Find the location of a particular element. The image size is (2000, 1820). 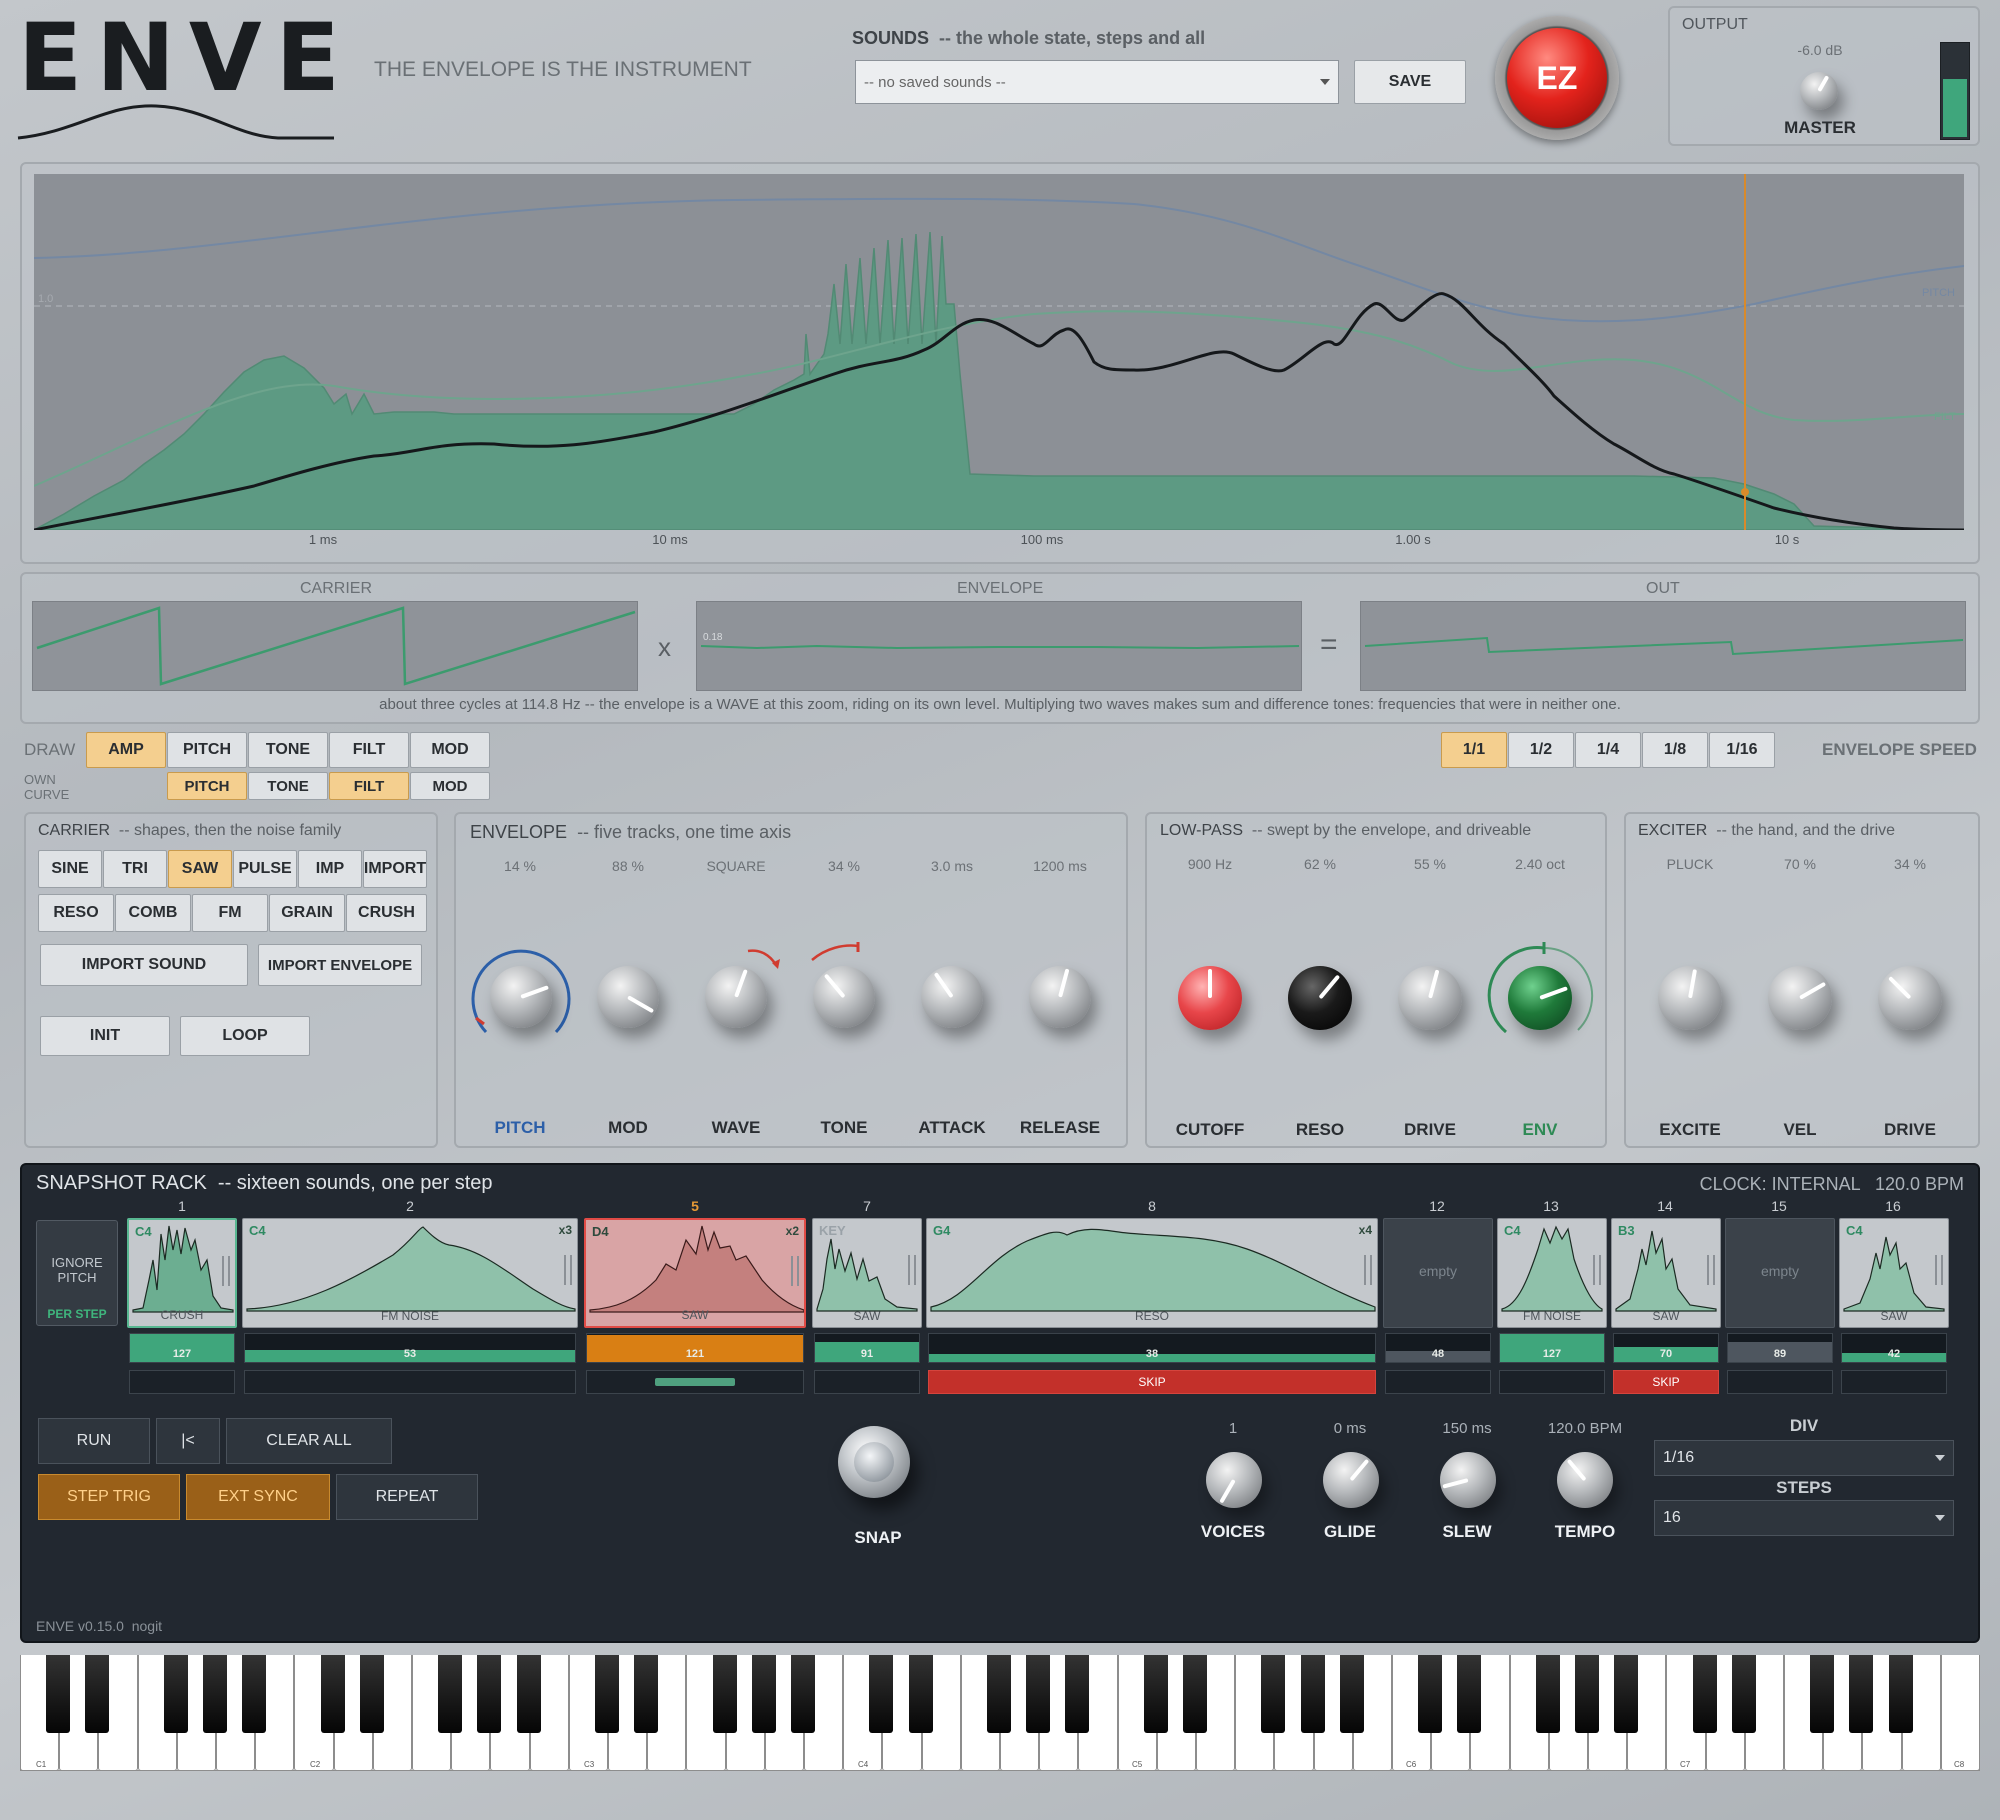

step-trig-toggle: STEP TRIG is located at coordinates (109, 1497).